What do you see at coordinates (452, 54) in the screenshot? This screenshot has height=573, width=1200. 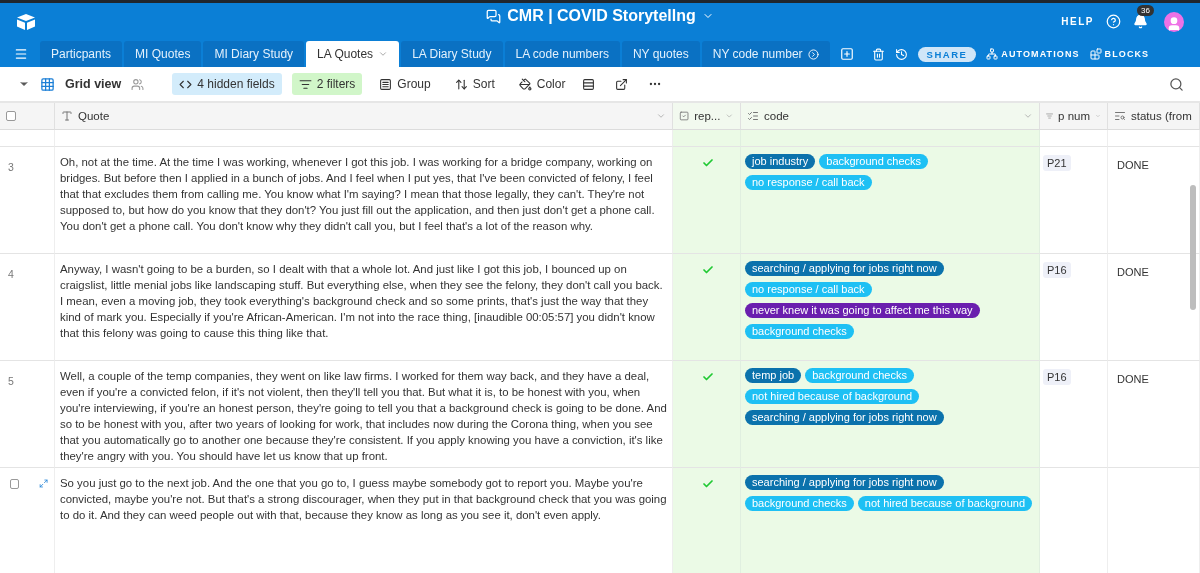 I see `table-tab: LA Diary Study` at bounding box center [452, 54].